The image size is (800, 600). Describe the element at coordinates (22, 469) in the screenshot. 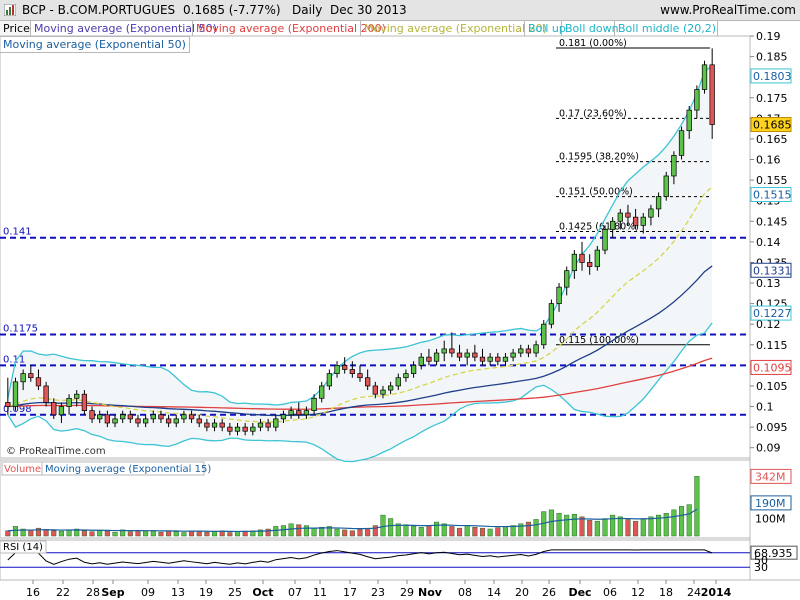

I see `volume-legend: Volume` at that location.